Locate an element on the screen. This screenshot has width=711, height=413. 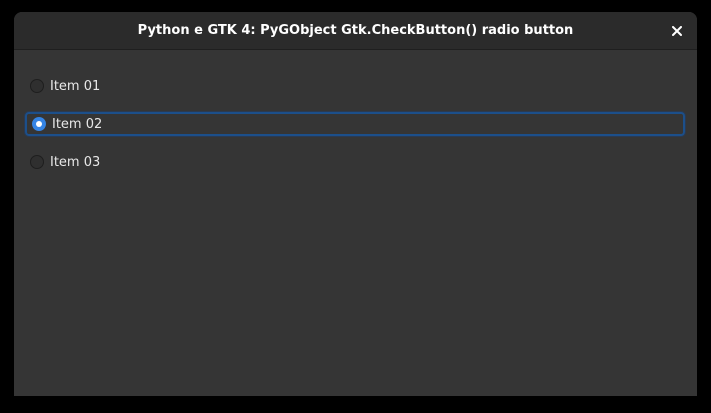
close-icon is located at coordinates (677, 31).